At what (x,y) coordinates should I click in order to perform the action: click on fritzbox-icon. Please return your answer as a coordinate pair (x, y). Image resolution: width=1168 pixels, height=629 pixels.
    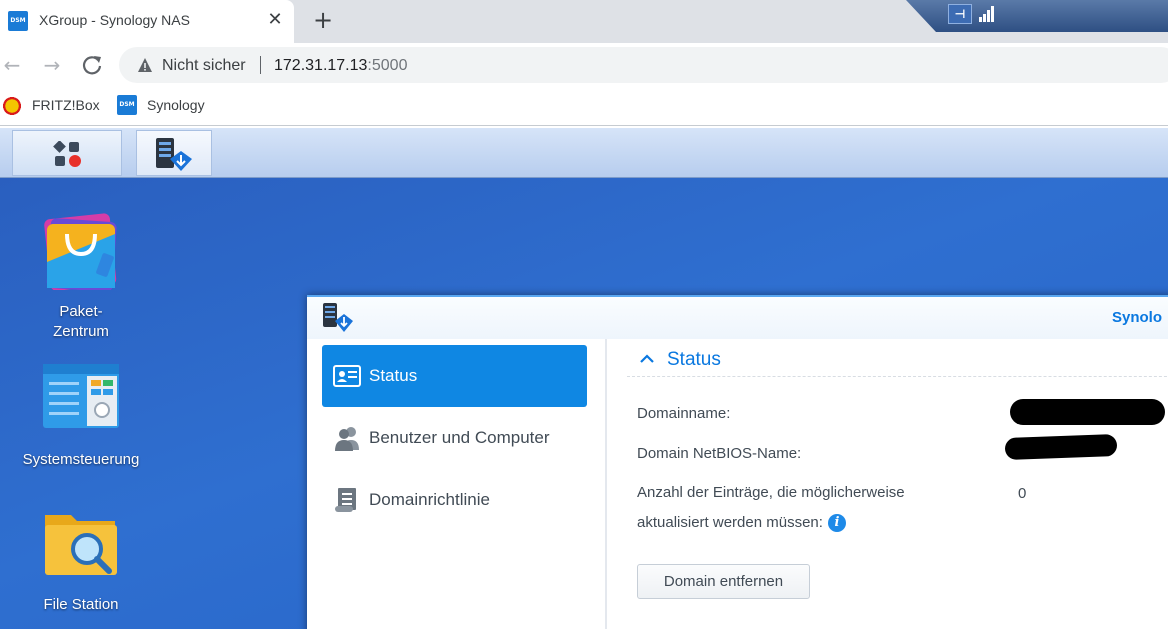
    Looking at the image, I should click on (12, 105).